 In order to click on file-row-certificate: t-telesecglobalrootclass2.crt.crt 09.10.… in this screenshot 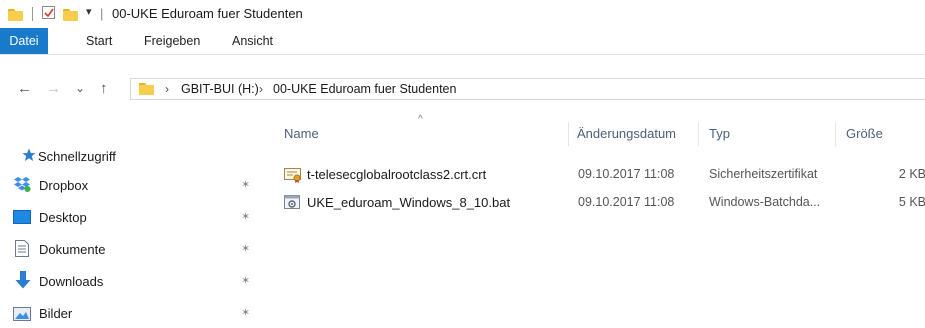, I will do `click(598, 175)`.